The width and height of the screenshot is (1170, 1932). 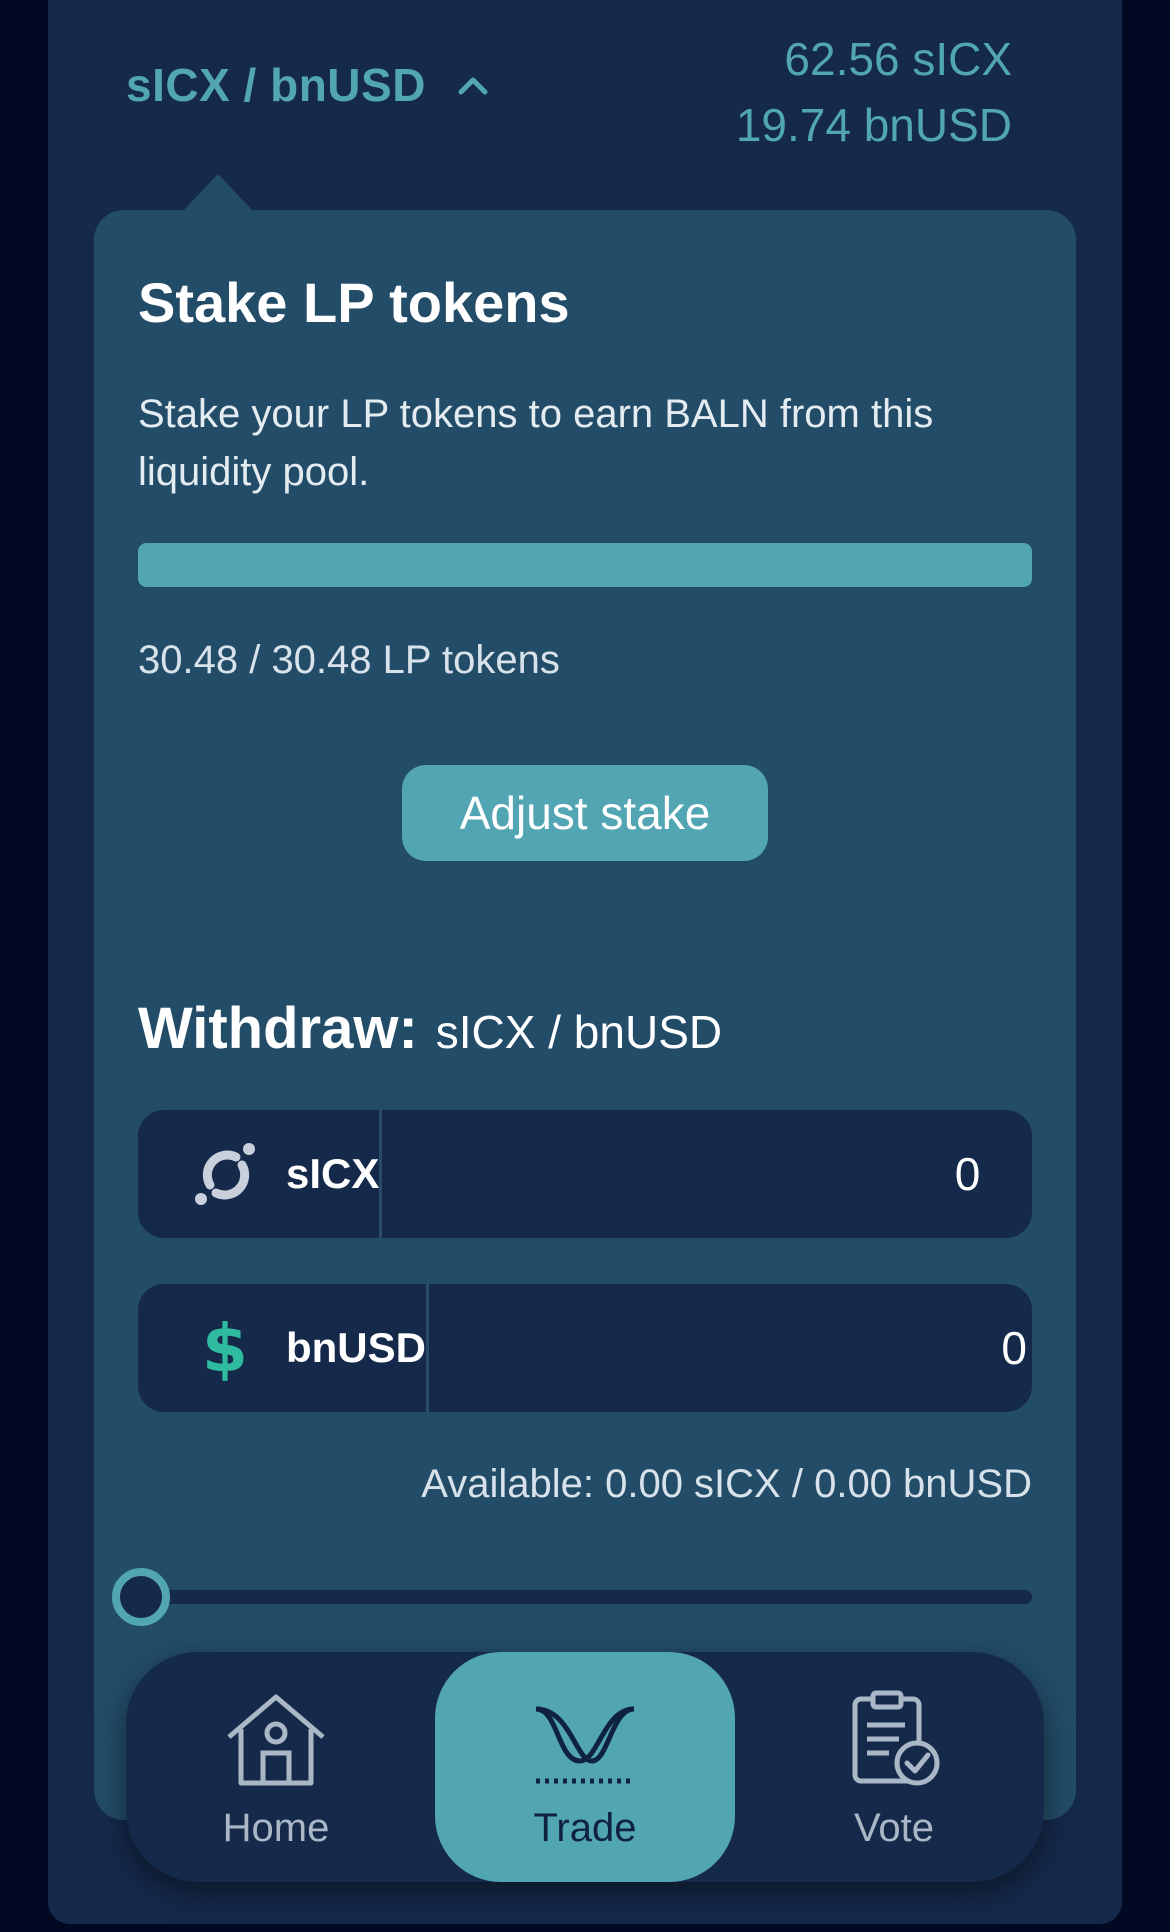 I want to click on sicx-amount-input, so click(x=707, y=1174).